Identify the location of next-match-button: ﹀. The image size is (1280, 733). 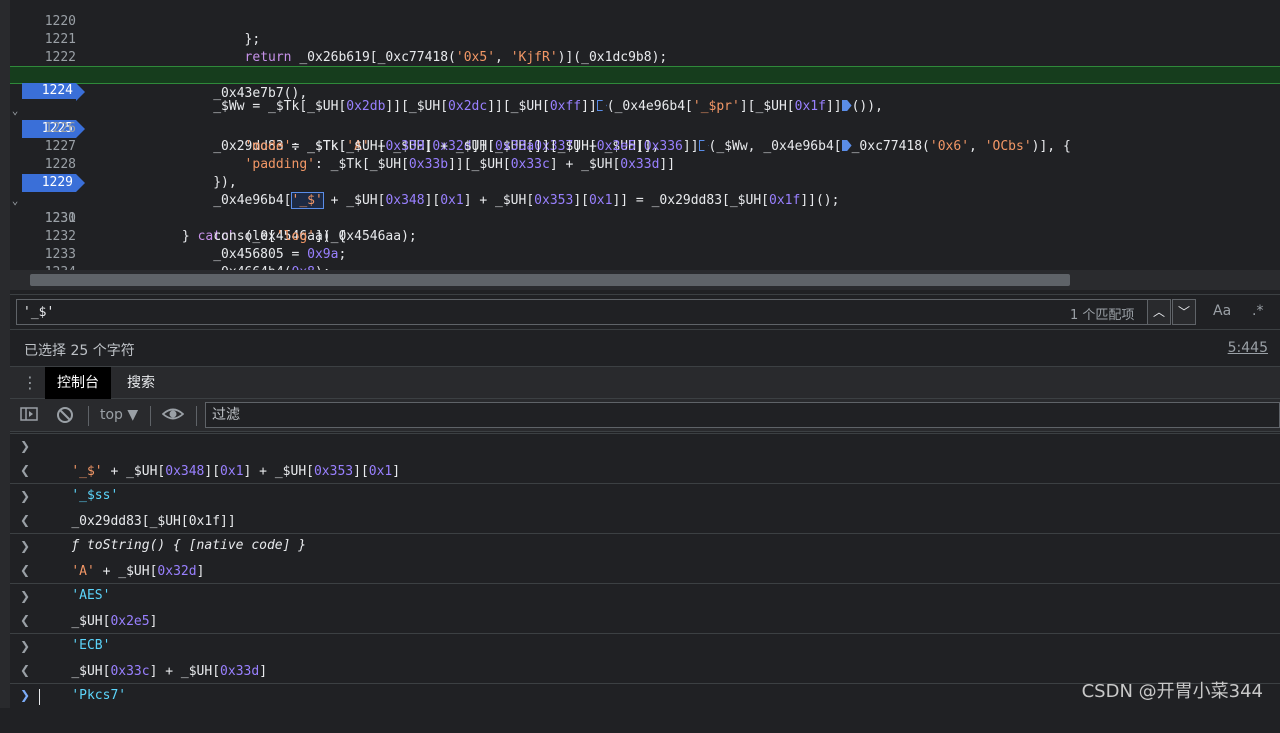
(1184, 312).